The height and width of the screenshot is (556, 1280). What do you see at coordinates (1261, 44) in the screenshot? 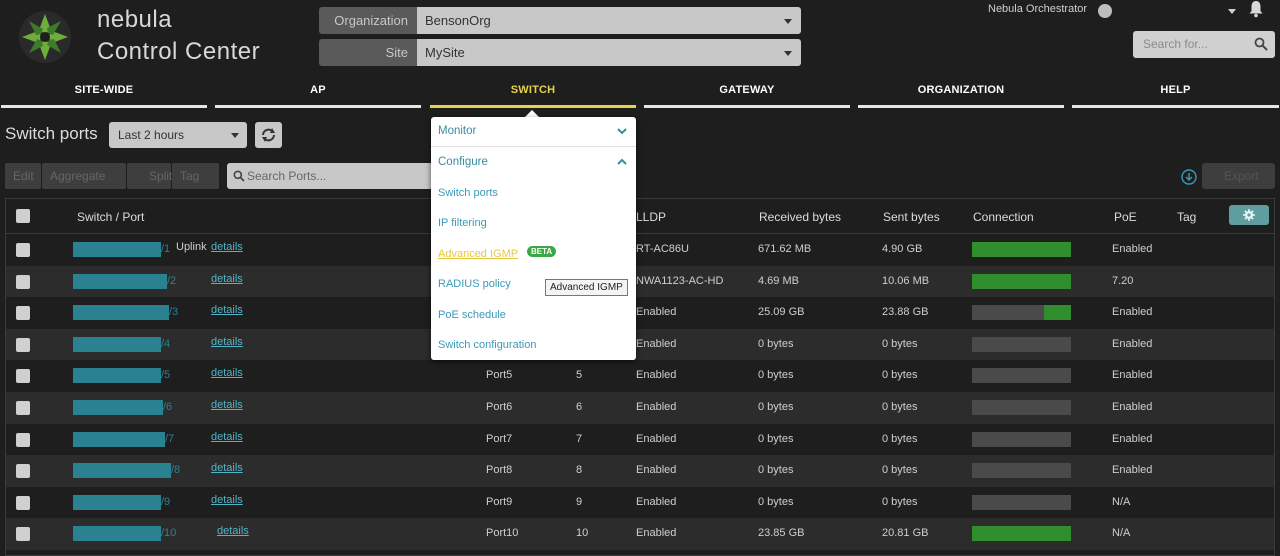
I see `search-icon` at bounding box center [1261, 44].